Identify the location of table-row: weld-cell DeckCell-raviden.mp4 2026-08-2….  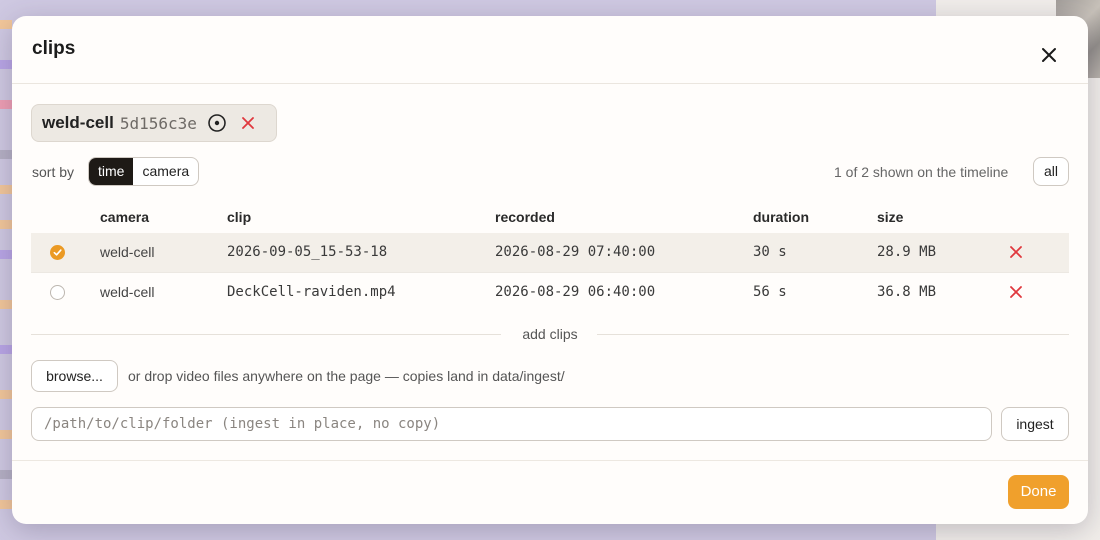
(550, 291).